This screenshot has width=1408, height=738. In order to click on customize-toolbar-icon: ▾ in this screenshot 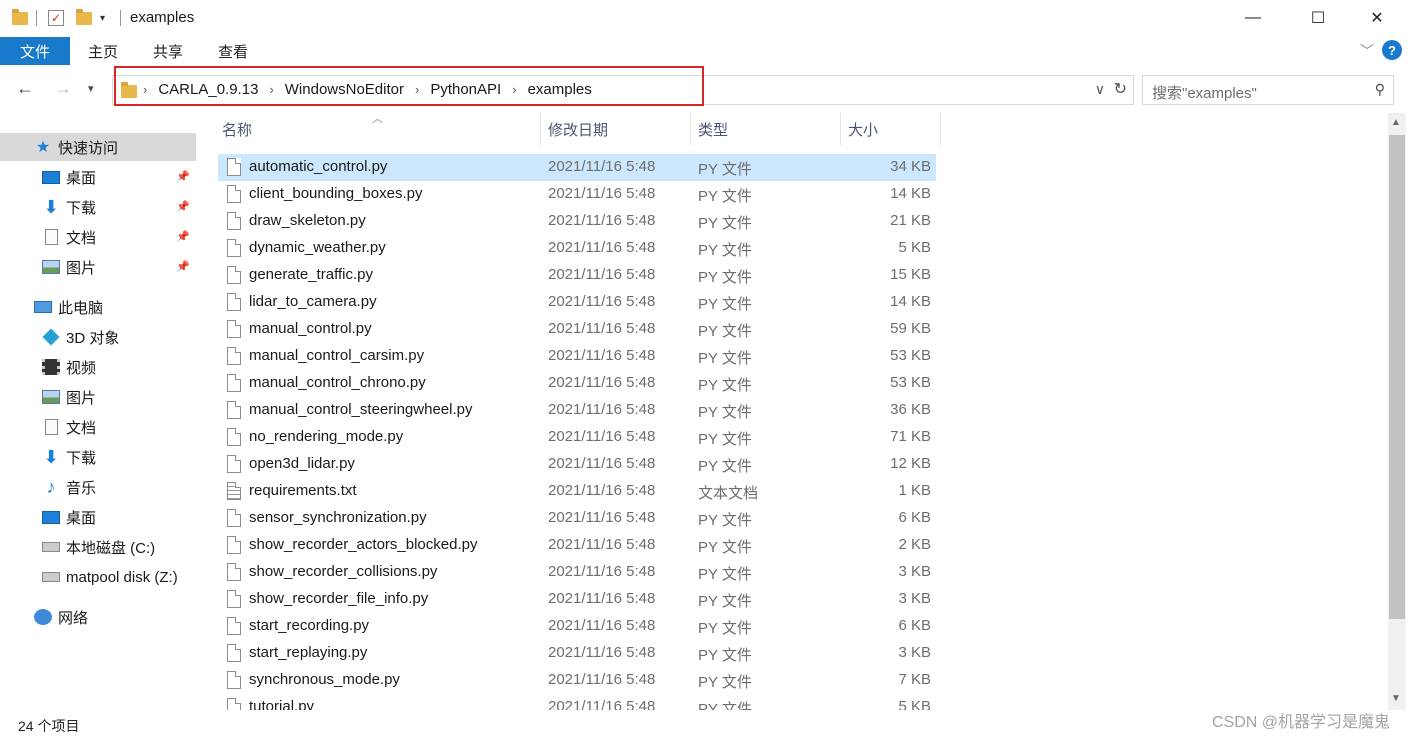, I will do `click(102, 18)`.